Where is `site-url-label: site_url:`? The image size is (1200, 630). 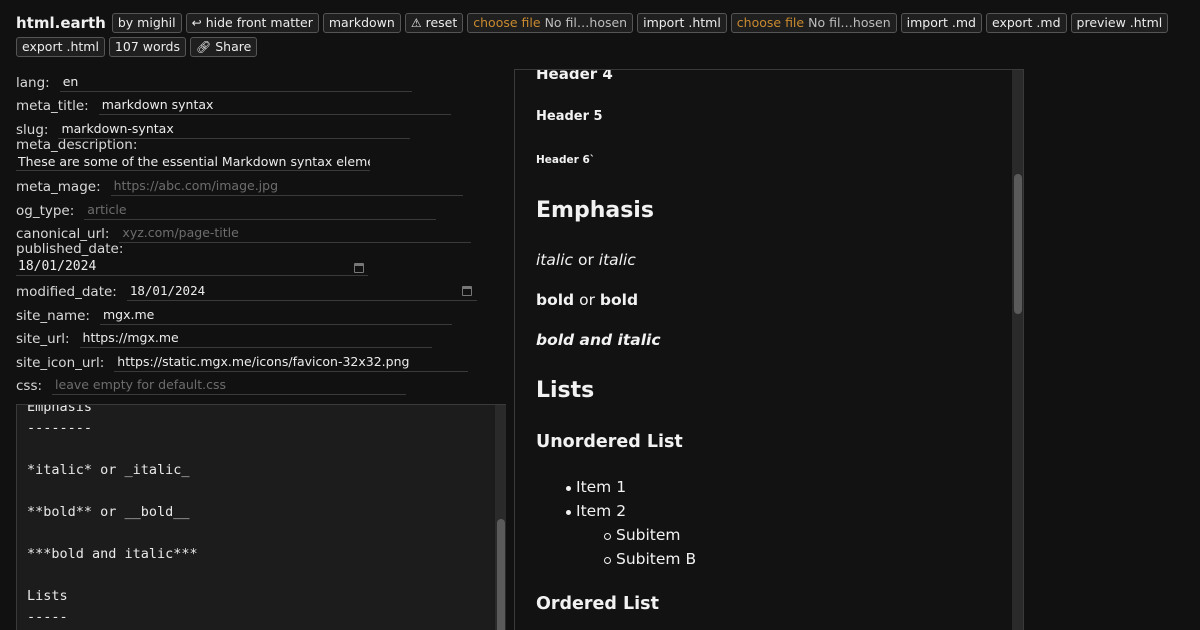 site-url-label: site_url: is located at coordinates (43, 339).